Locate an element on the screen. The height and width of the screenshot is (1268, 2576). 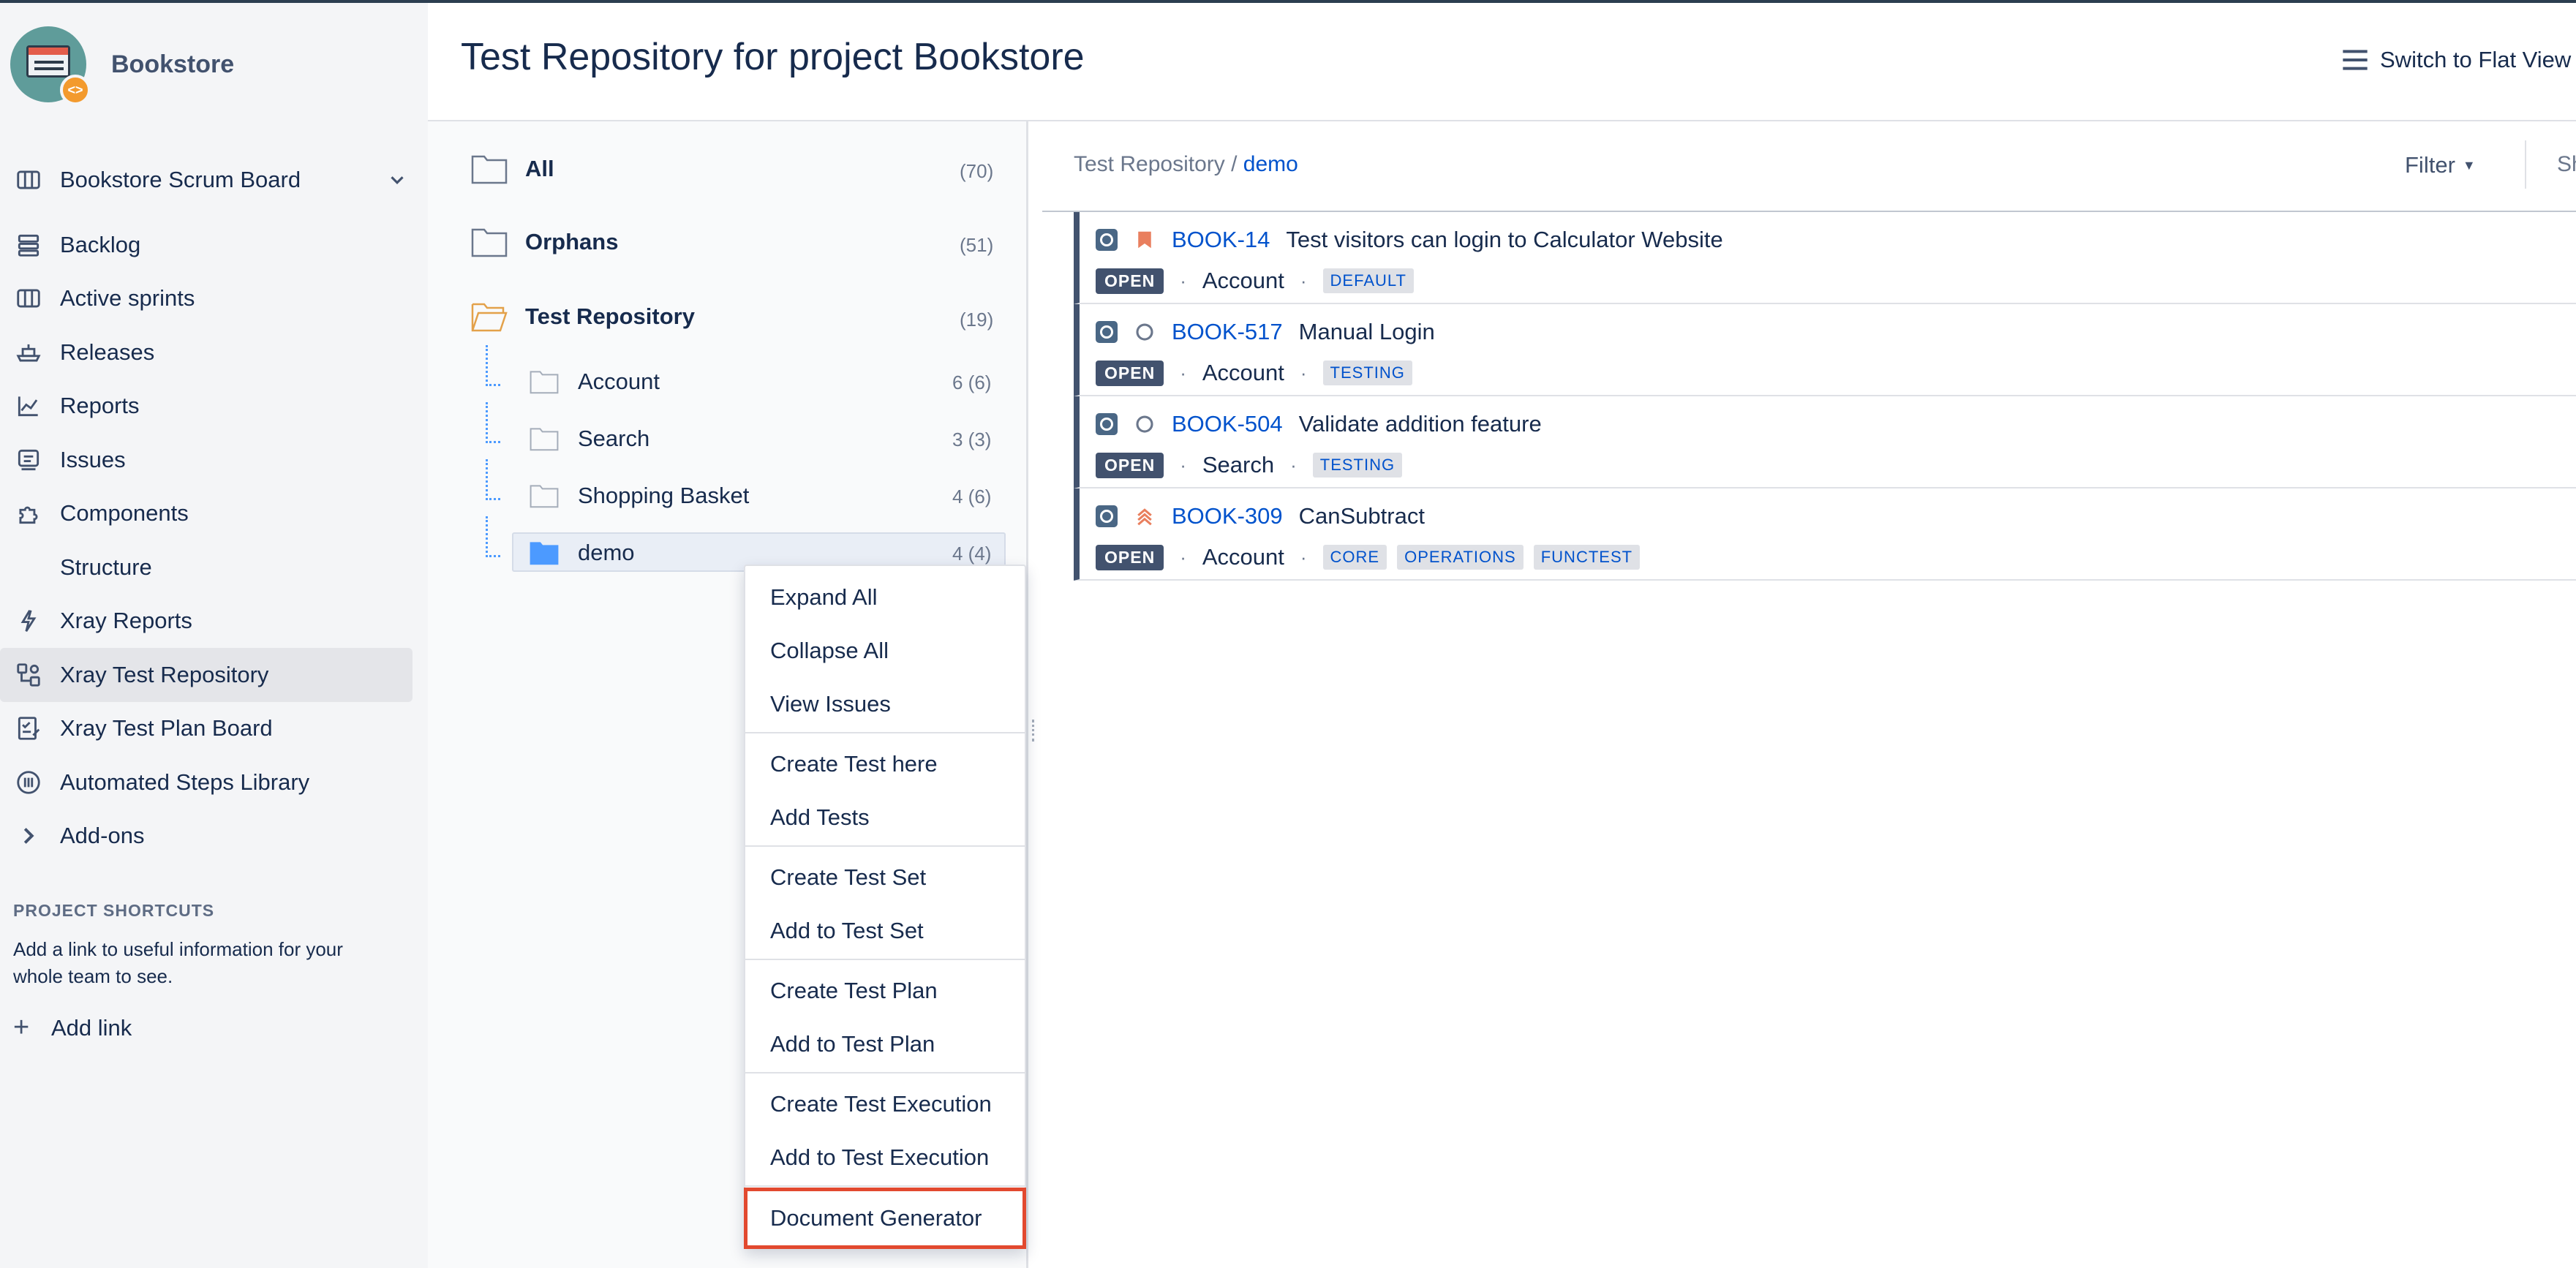
menu-item-create-test-plan: Create Test Plan is located at coordinates (885, 991).